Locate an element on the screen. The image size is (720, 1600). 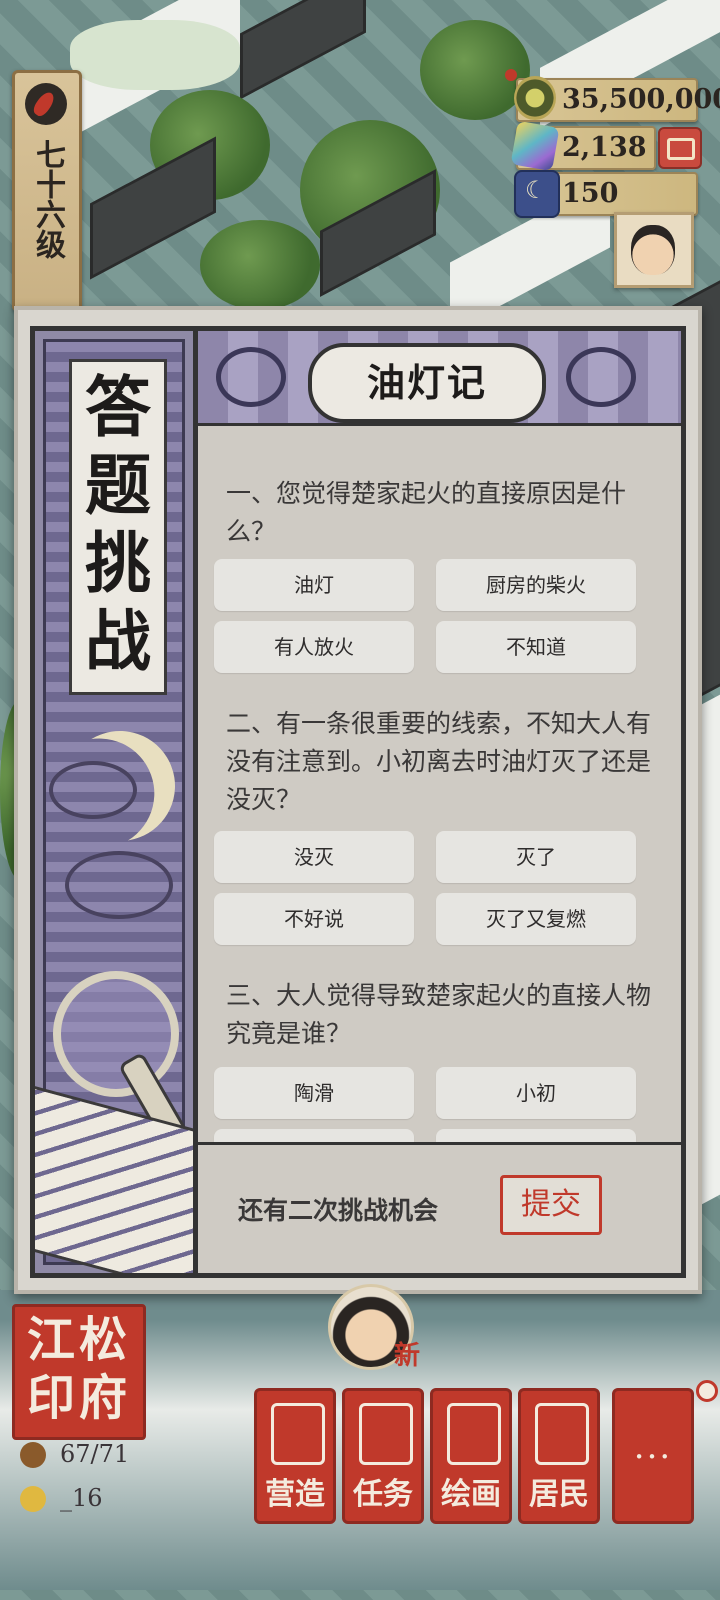
menu-label: 绘画 is located at coordinates (471, 1494).